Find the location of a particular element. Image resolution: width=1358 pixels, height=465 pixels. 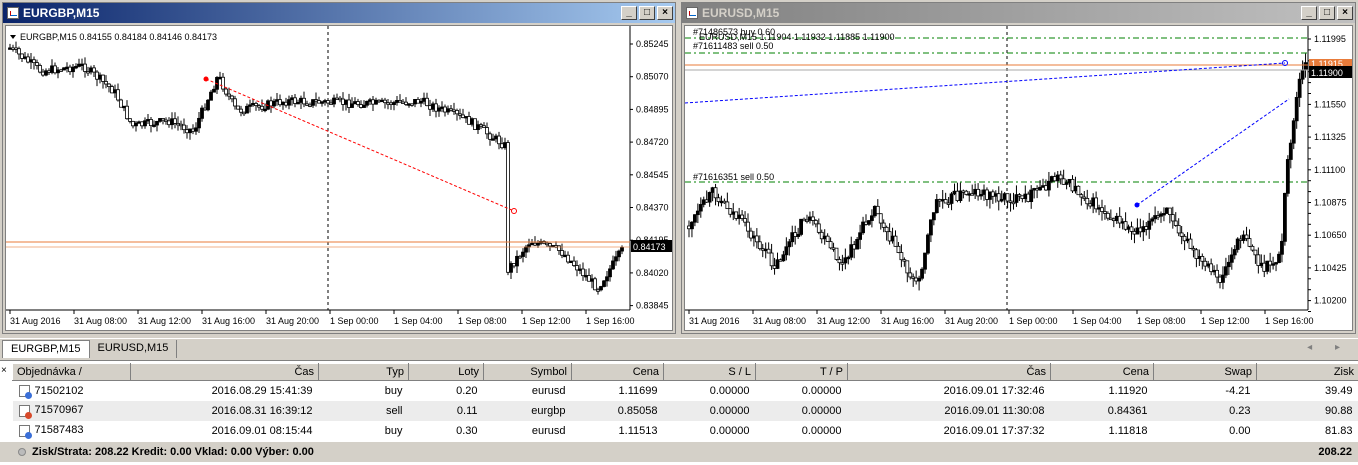

column-header-tp: T / P is located at coordinates (801, 372).